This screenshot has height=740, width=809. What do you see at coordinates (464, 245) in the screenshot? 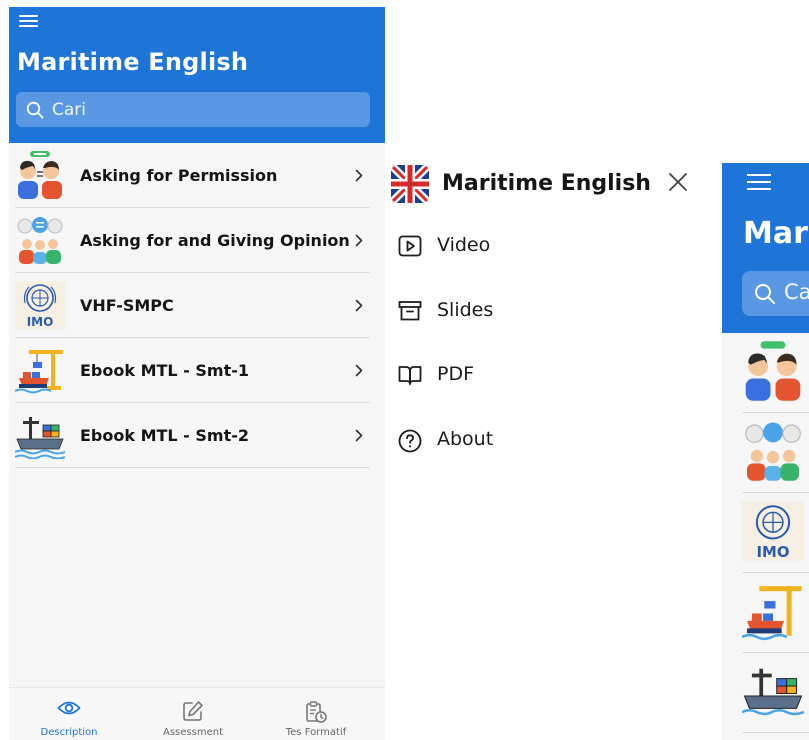
I see `drawer-item-label: Video` at bounding box center [464, 245].